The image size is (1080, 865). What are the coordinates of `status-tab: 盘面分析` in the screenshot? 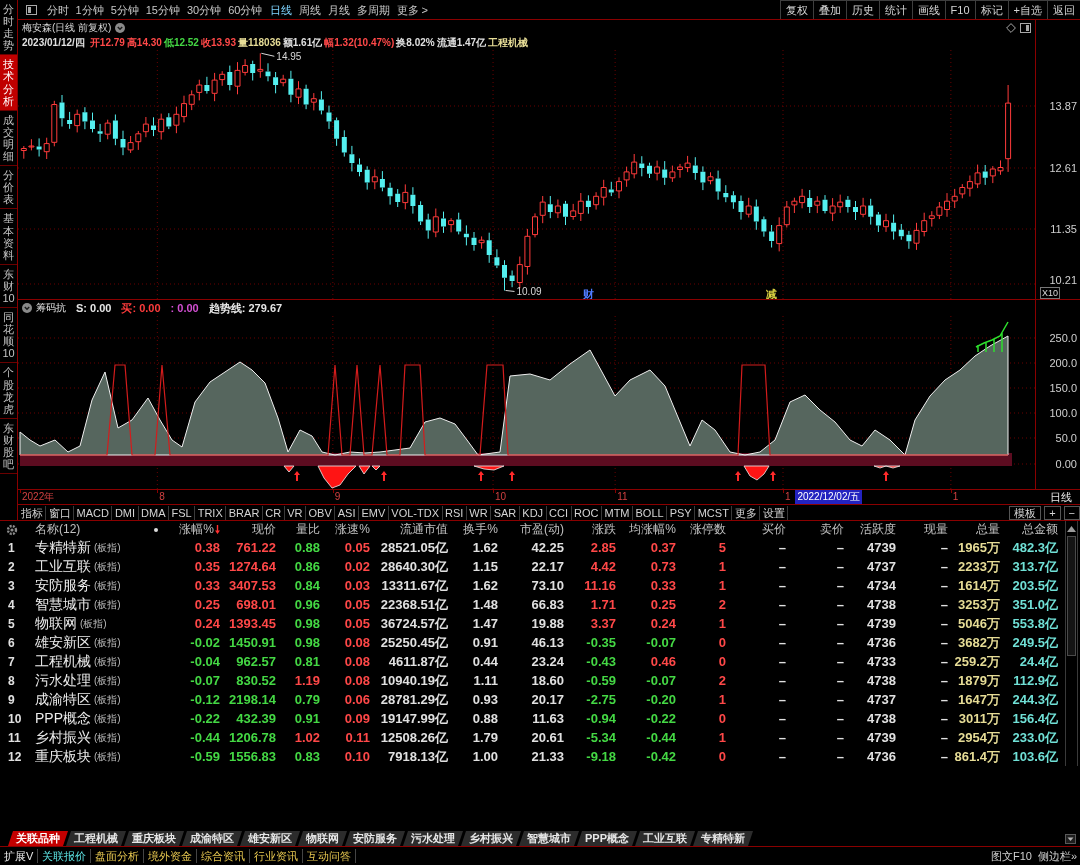 It's located at (118, 856).